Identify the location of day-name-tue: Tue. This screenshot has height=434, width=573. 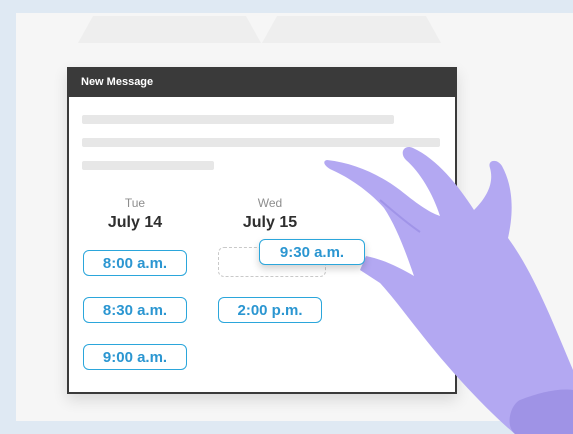
(135, 203).